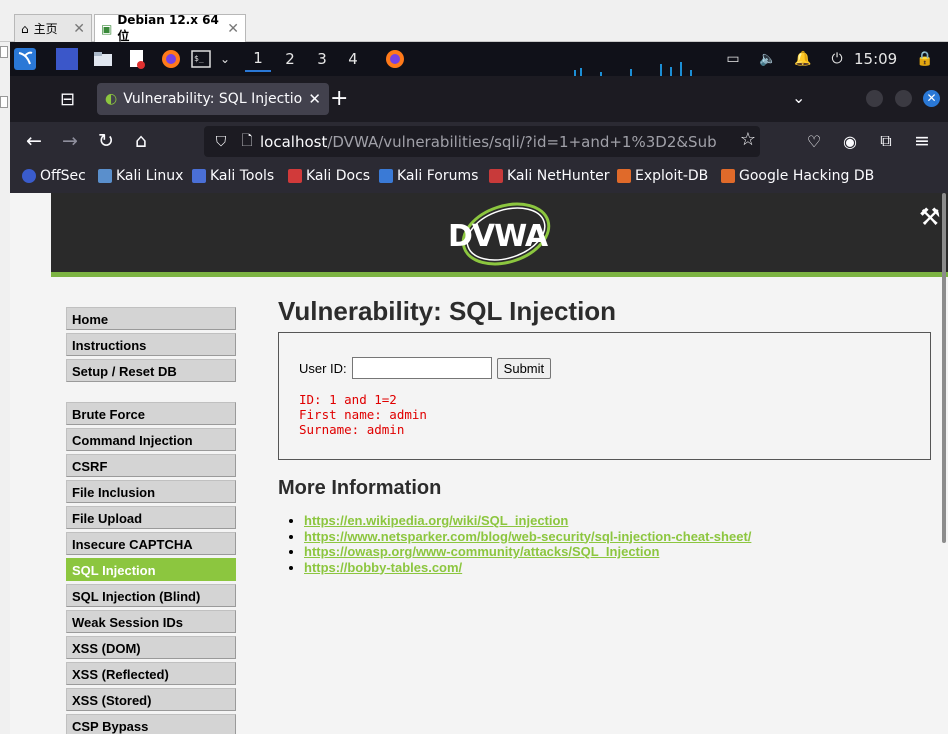 This screenshot has height=734, width=948. Describe the element at coordinates (34, 141) in the screenshot. I see `back-icon: ←` at that location.